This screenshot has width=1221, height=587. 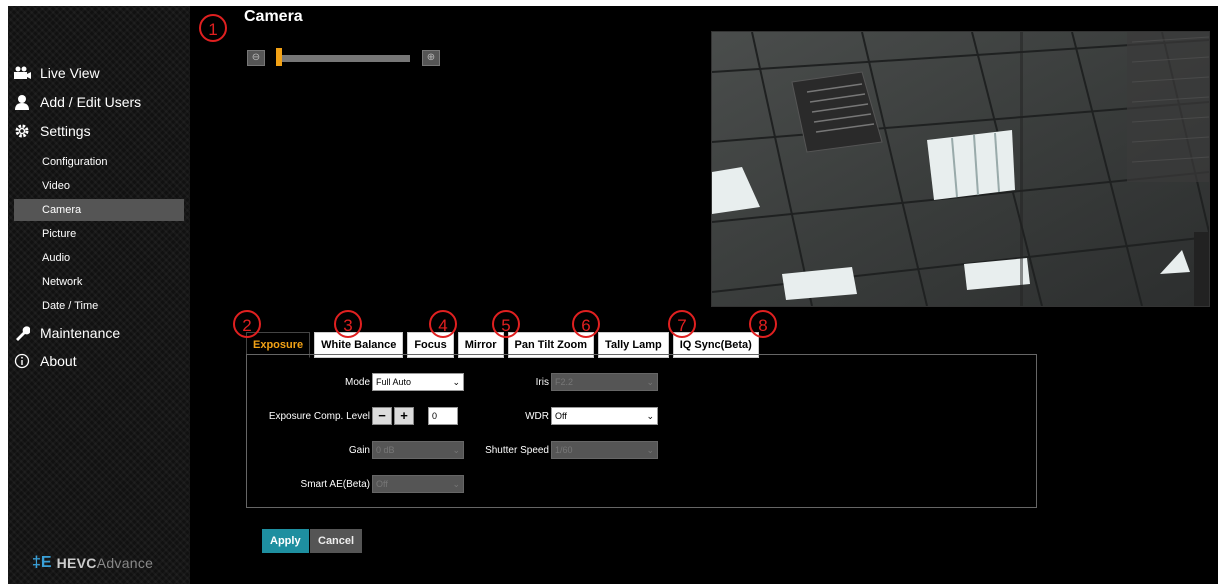 I want to click on minus-icon: −, so click(x=382, y=415).